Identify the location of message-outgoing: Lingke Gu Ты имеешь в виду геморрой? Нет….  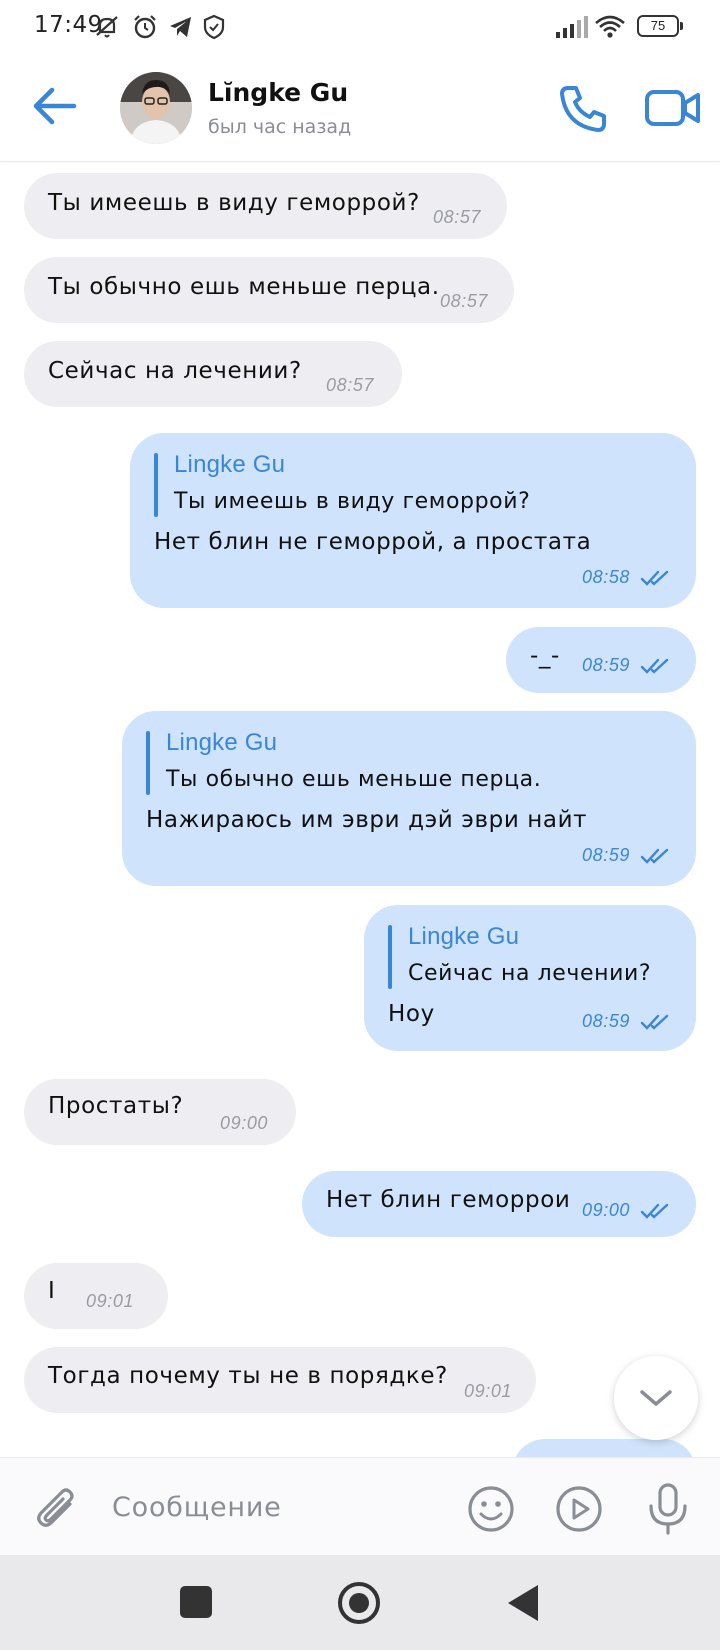
(413, 520).